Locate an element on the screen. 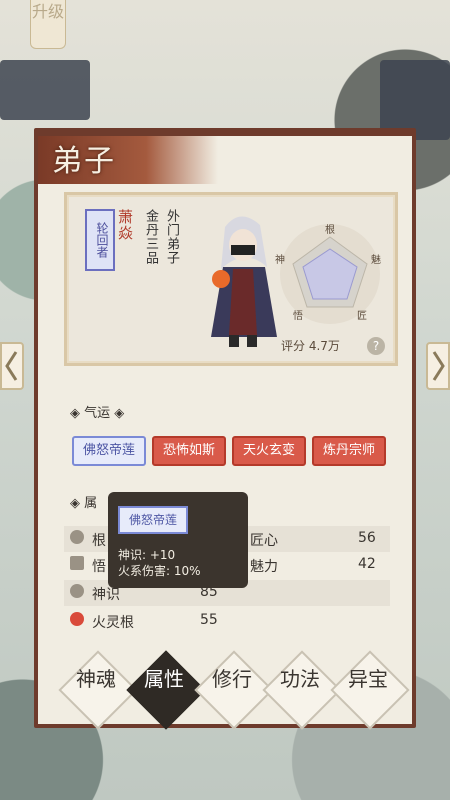 This screenshot has height=800, width=450. fortune-chip: 佛怒帝莲 is located at coordinates (109, 451).